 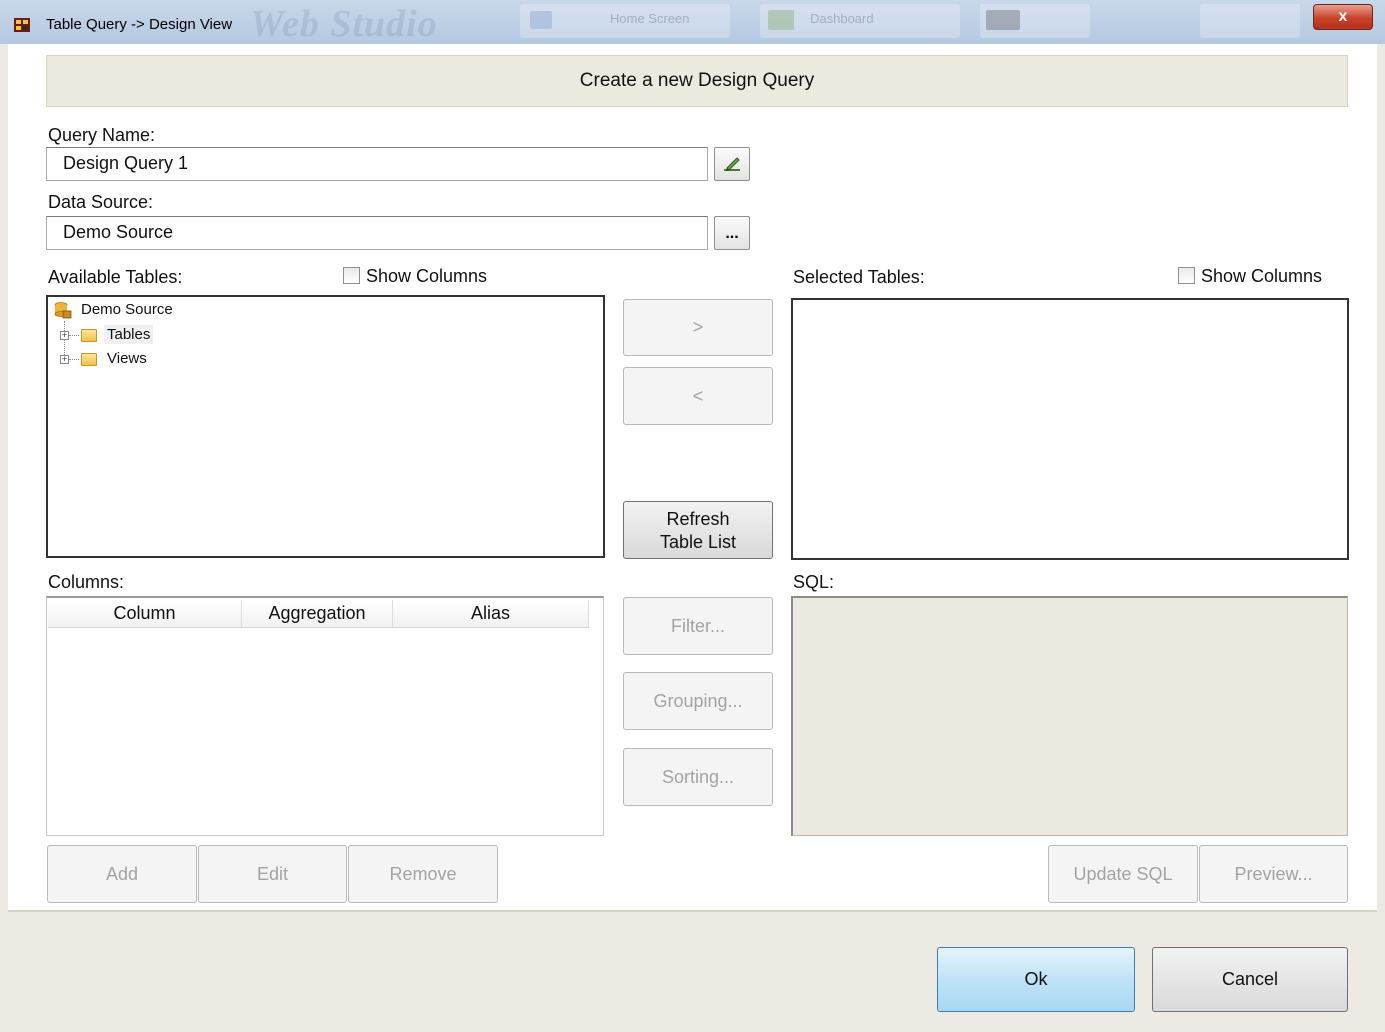 What do you see at coordinates (22, 25) in the screenshot?
I see `table-query-icon` at bounding box center [22, 25].